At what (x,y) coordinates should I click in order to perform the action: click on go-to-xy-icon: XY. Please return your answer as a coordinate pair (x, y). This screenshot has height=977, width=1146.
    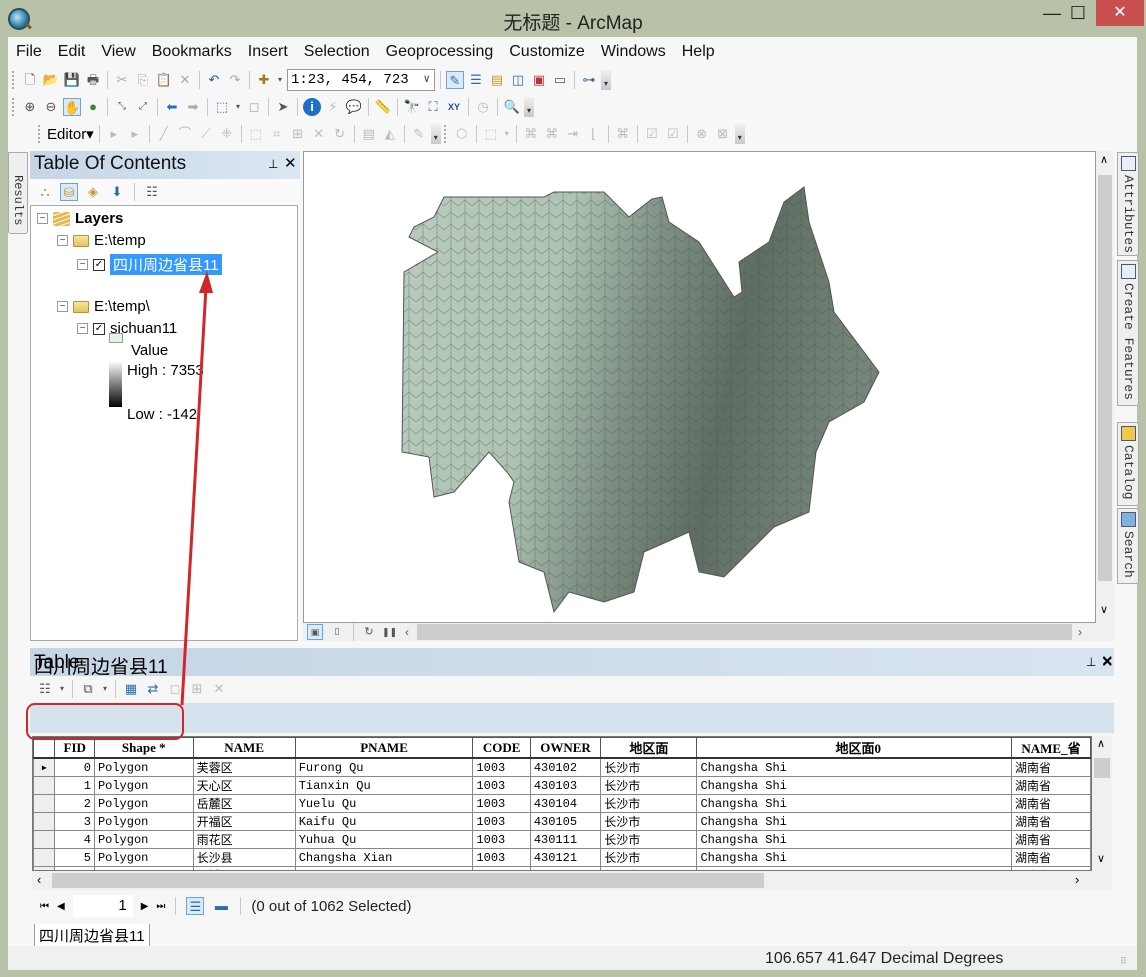
    Looking at the image, I should click on (454, 107).